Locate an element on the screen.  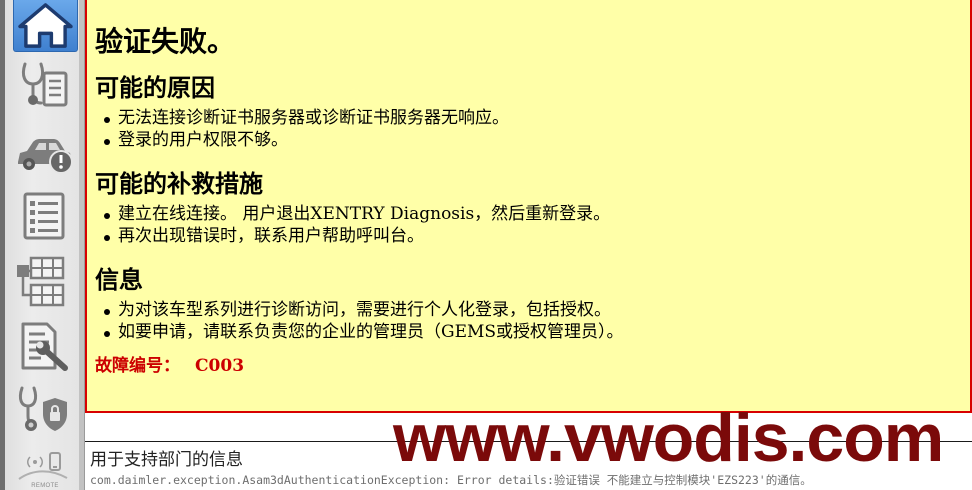
sidebar-security-button is located at coordinates (45, 410).